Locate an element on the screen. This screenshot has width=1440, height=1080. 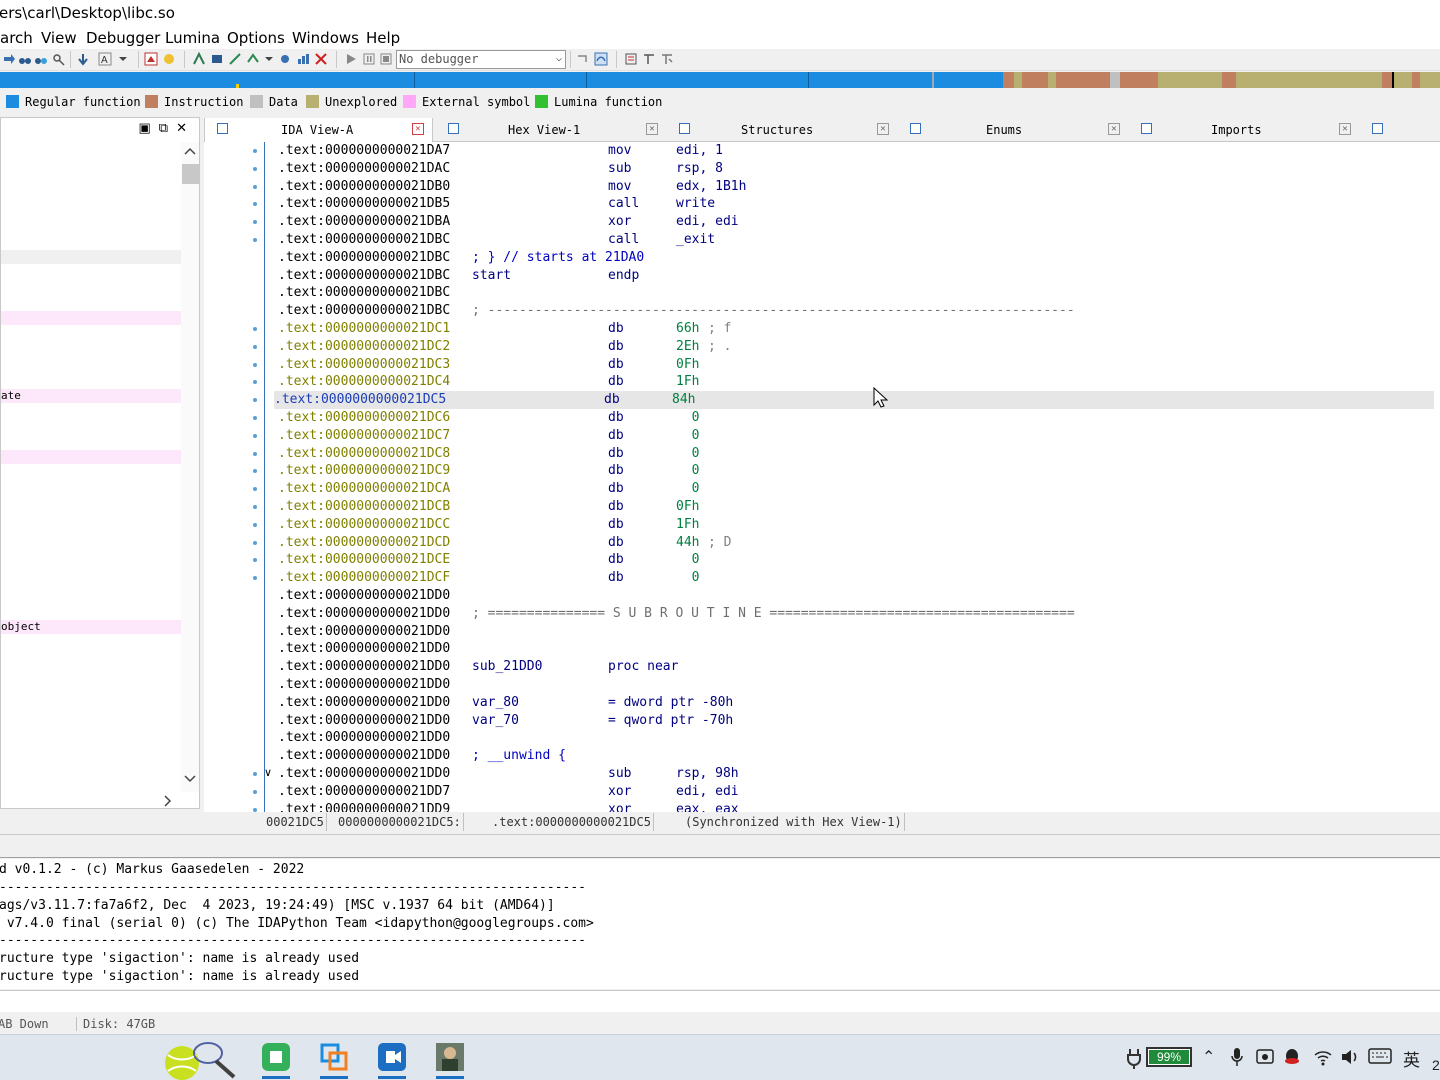
disasm-line: .text:0000000000021DCA db 0 is located at coordinates (858, 489).